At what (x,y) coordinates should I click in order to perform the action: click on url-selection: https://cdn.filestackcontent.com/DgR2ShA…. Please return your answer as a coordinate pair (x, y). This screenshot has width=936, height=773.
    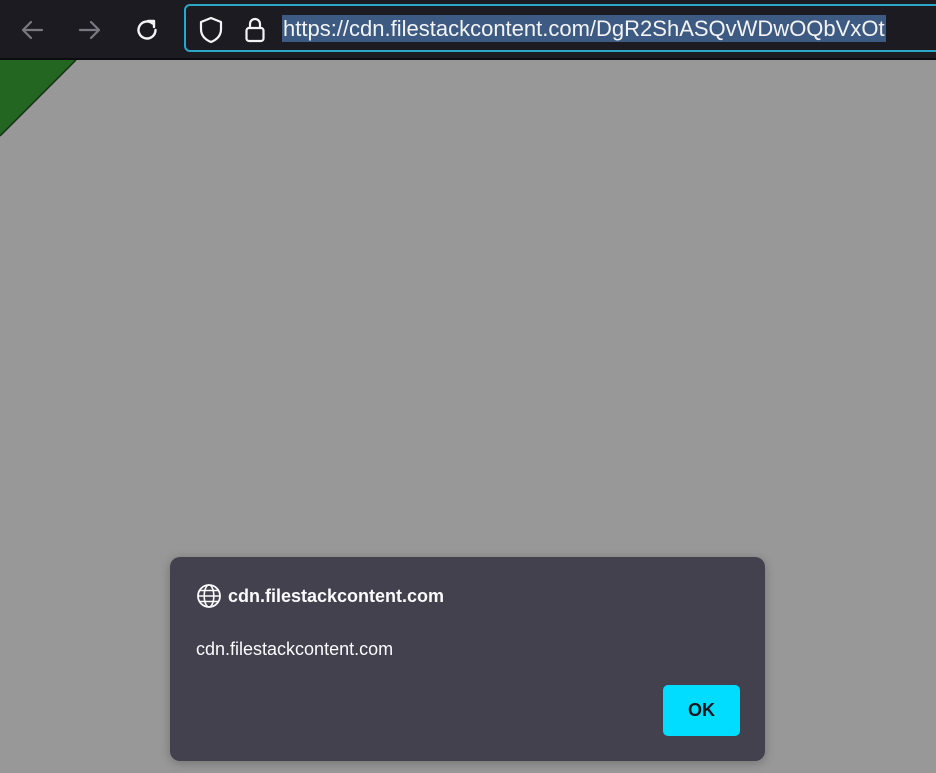
    Looking at the image, I should click on (584, 28).